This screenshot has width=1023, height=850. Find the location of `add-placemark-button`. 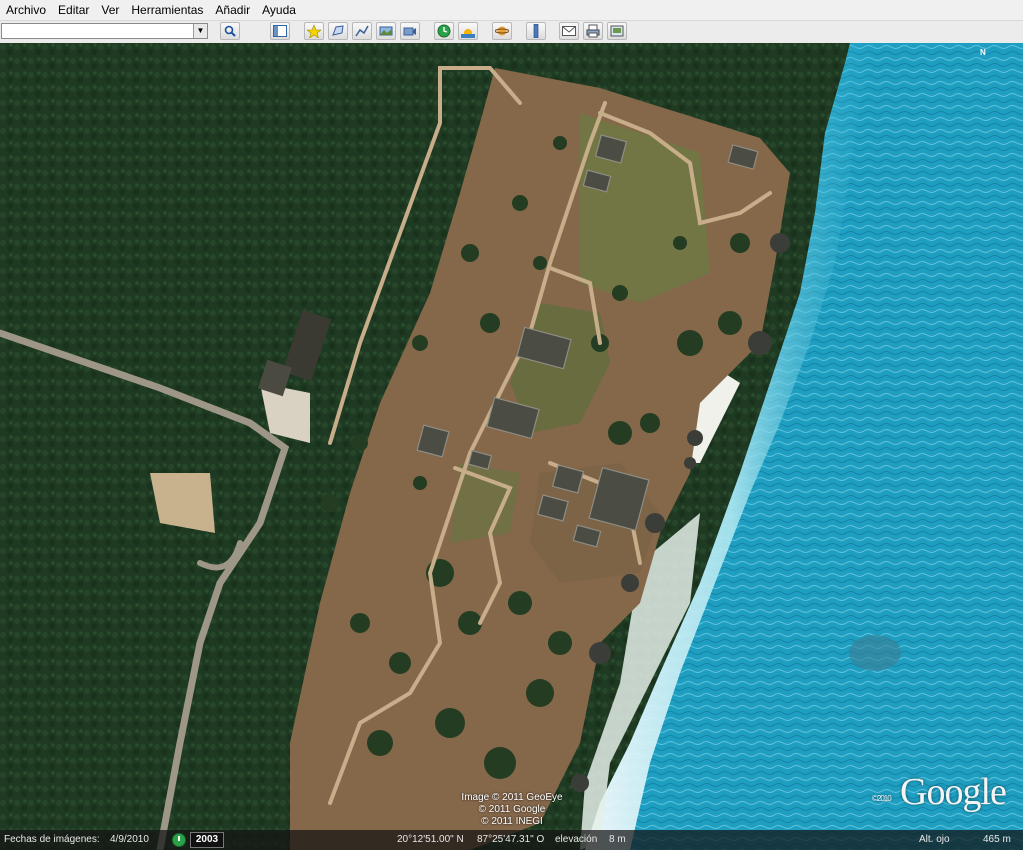

add-placemark-button is located at coordinates (314, 31).